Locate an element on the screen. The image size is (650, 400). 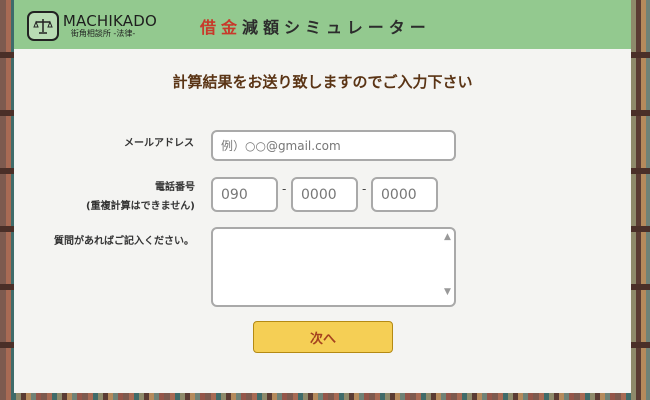
phone-note: (重複計算はできません) is located at coordinates (140, 206).